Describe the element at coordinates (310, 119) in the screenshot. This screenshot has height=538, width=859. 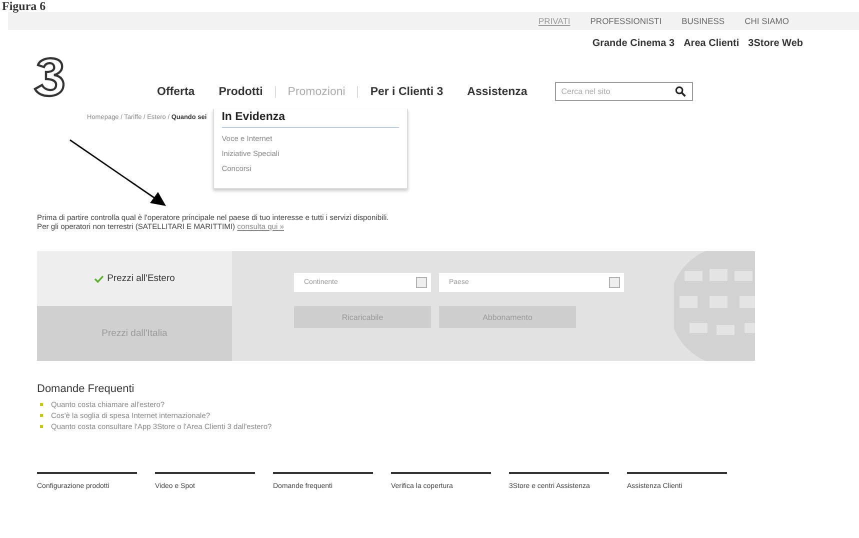
I see `menu-heading: In Evidenza` at that location.